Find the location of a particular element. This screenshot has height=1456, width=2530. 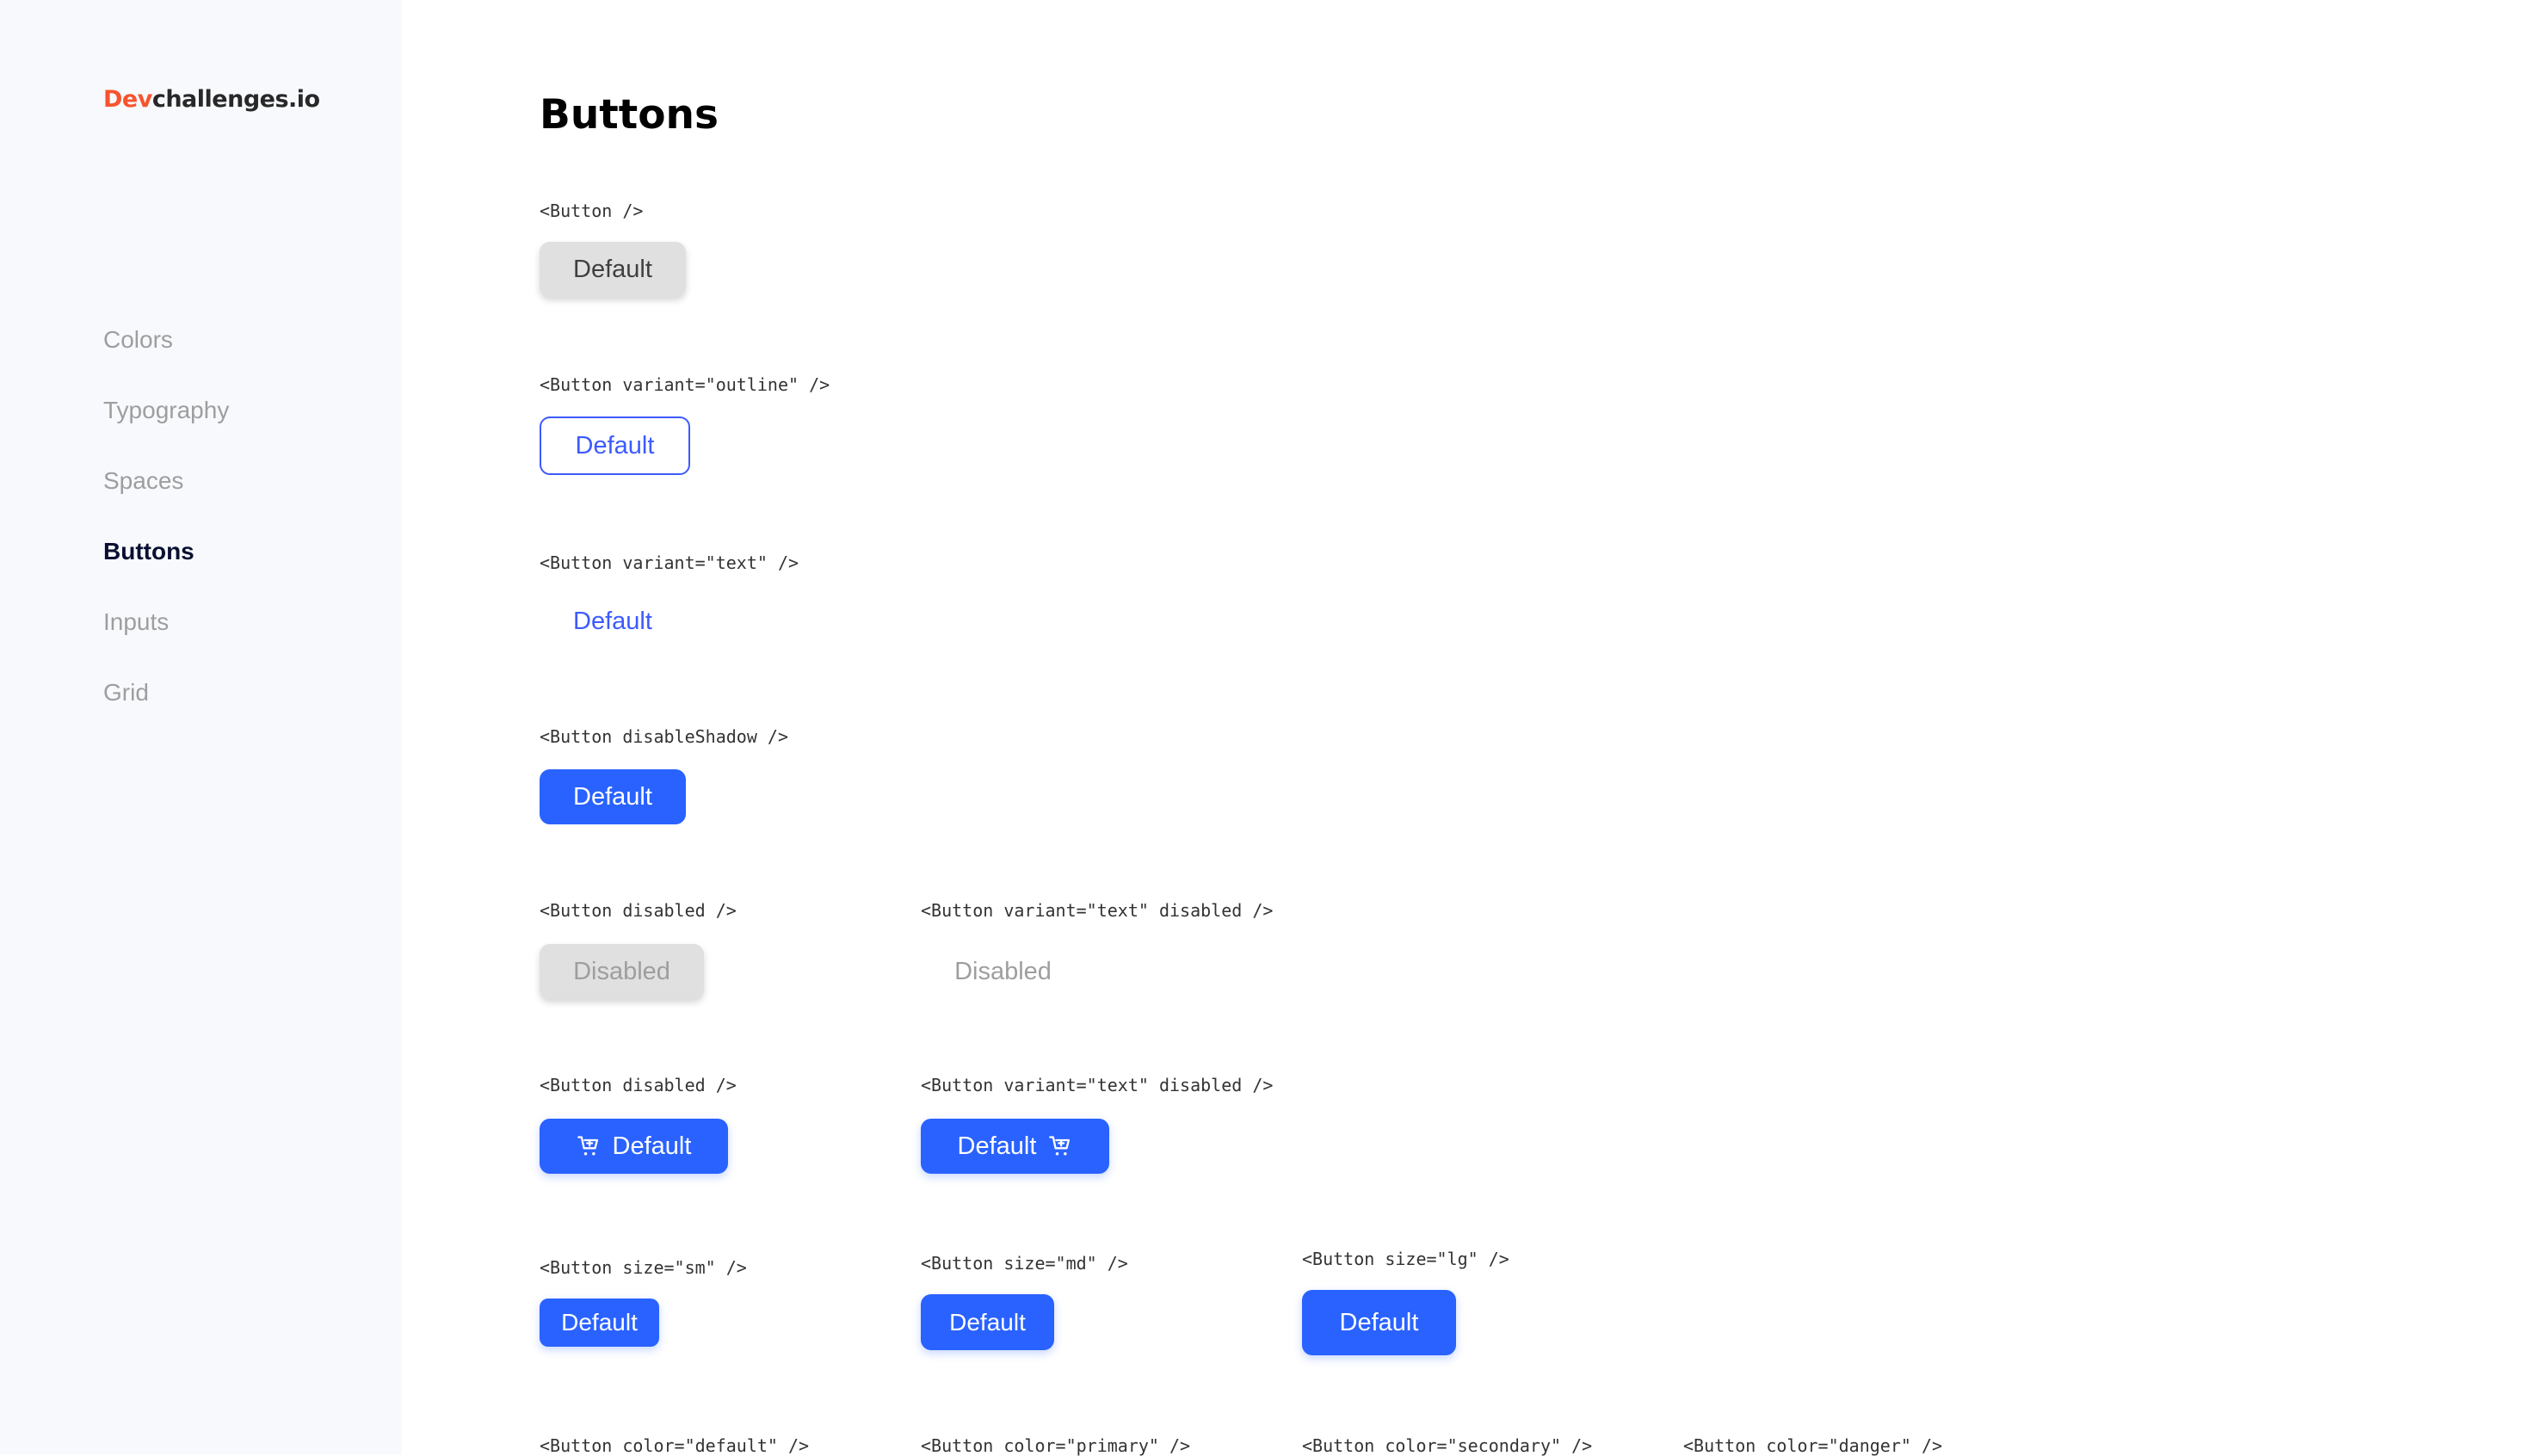

example-size-sm: <Button size="sm" /> is located at coordinates (643, 1268).